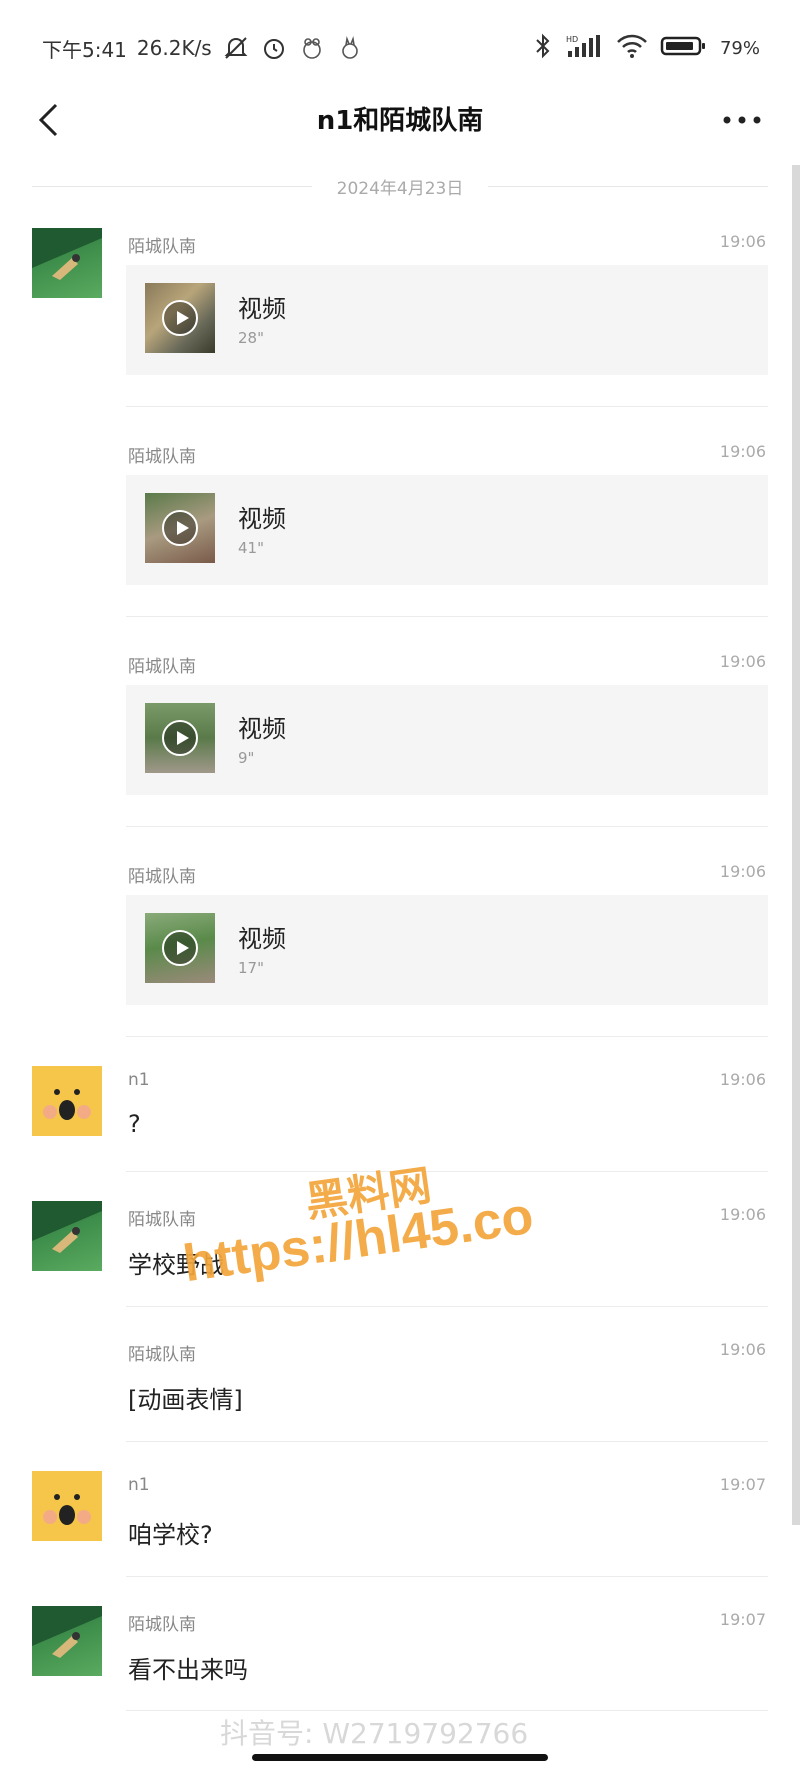  I want to click on app-notification-icon, so click(312, 48).